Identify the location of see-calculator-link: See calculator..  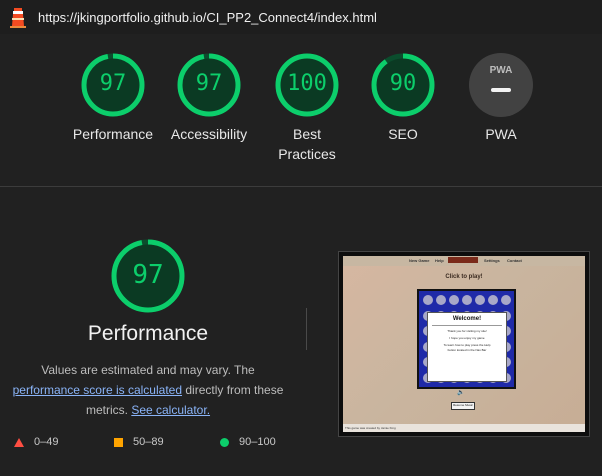
(170, 410).